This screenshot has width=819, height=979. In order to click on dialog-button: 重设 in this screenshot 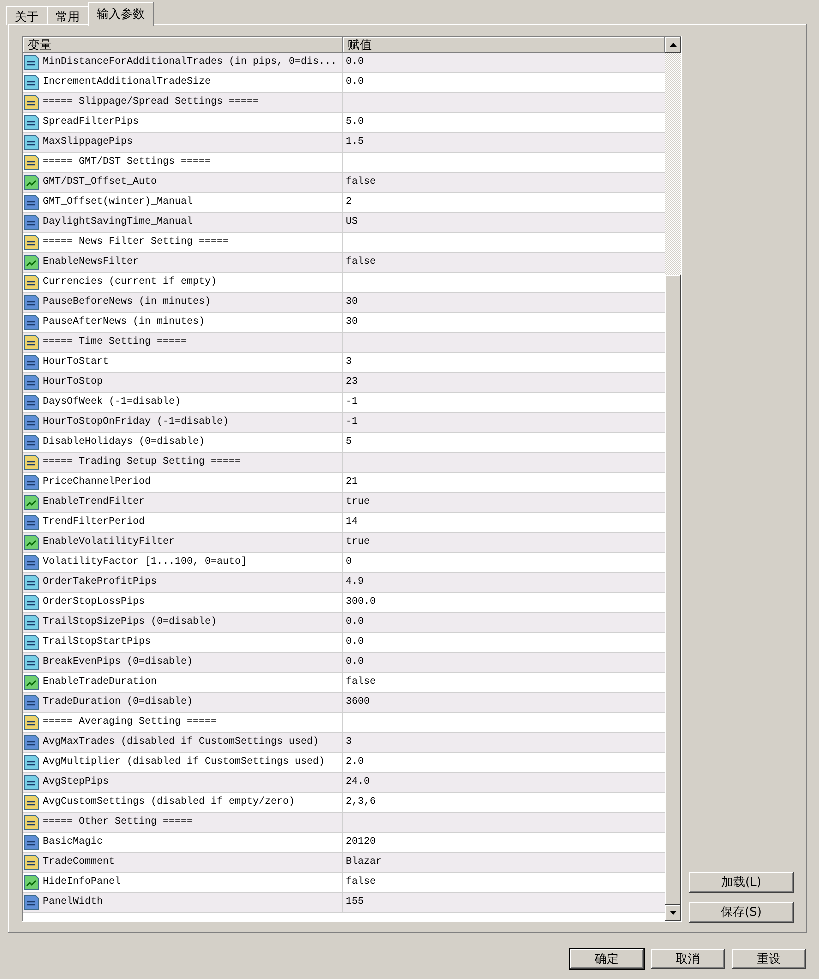, I will do `click(769, 959)`.